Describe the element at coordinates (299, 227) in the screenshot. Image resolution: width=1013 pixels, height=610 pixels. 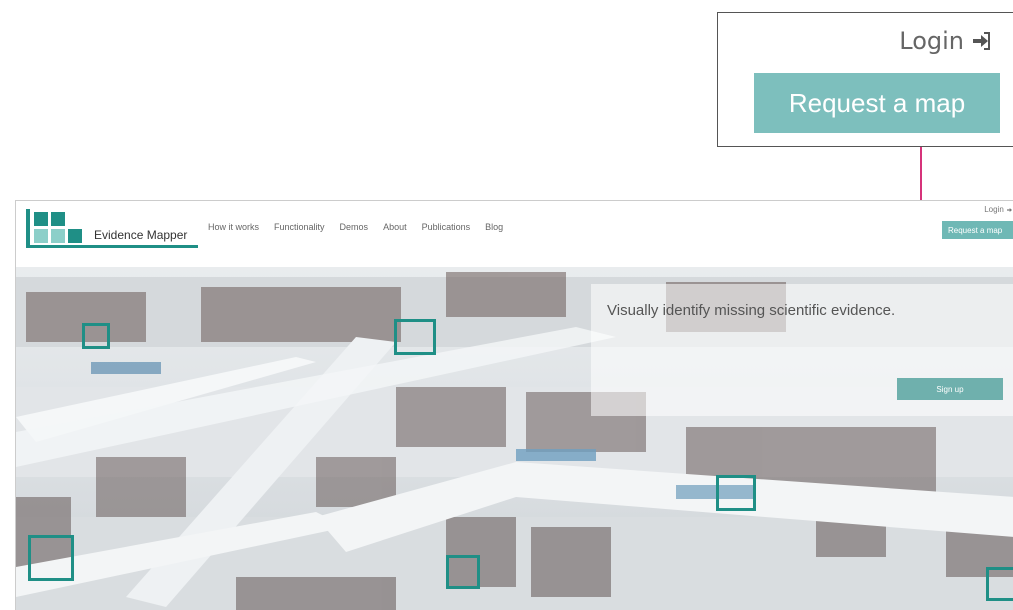
I see `nav-functionality: Functionality` at that location.